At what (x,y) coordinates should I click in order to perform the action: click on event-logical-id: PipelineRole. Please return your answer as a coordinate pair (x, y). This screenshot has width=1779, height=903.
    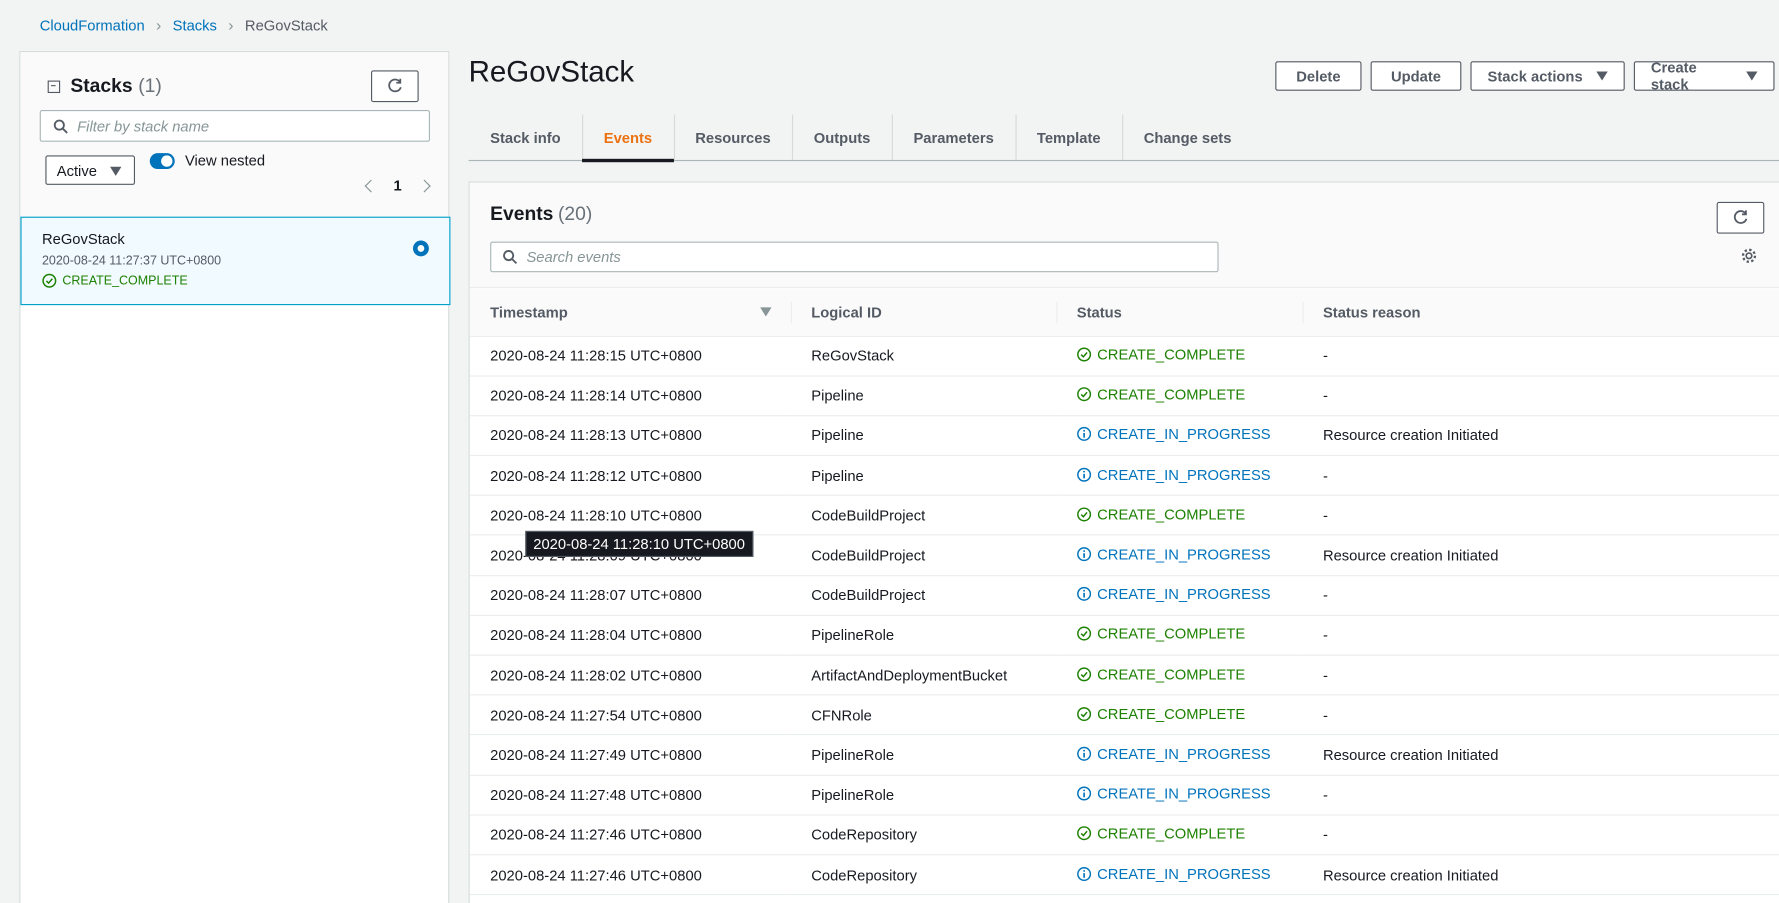
    Looking at the image, I should click on (923, 635).